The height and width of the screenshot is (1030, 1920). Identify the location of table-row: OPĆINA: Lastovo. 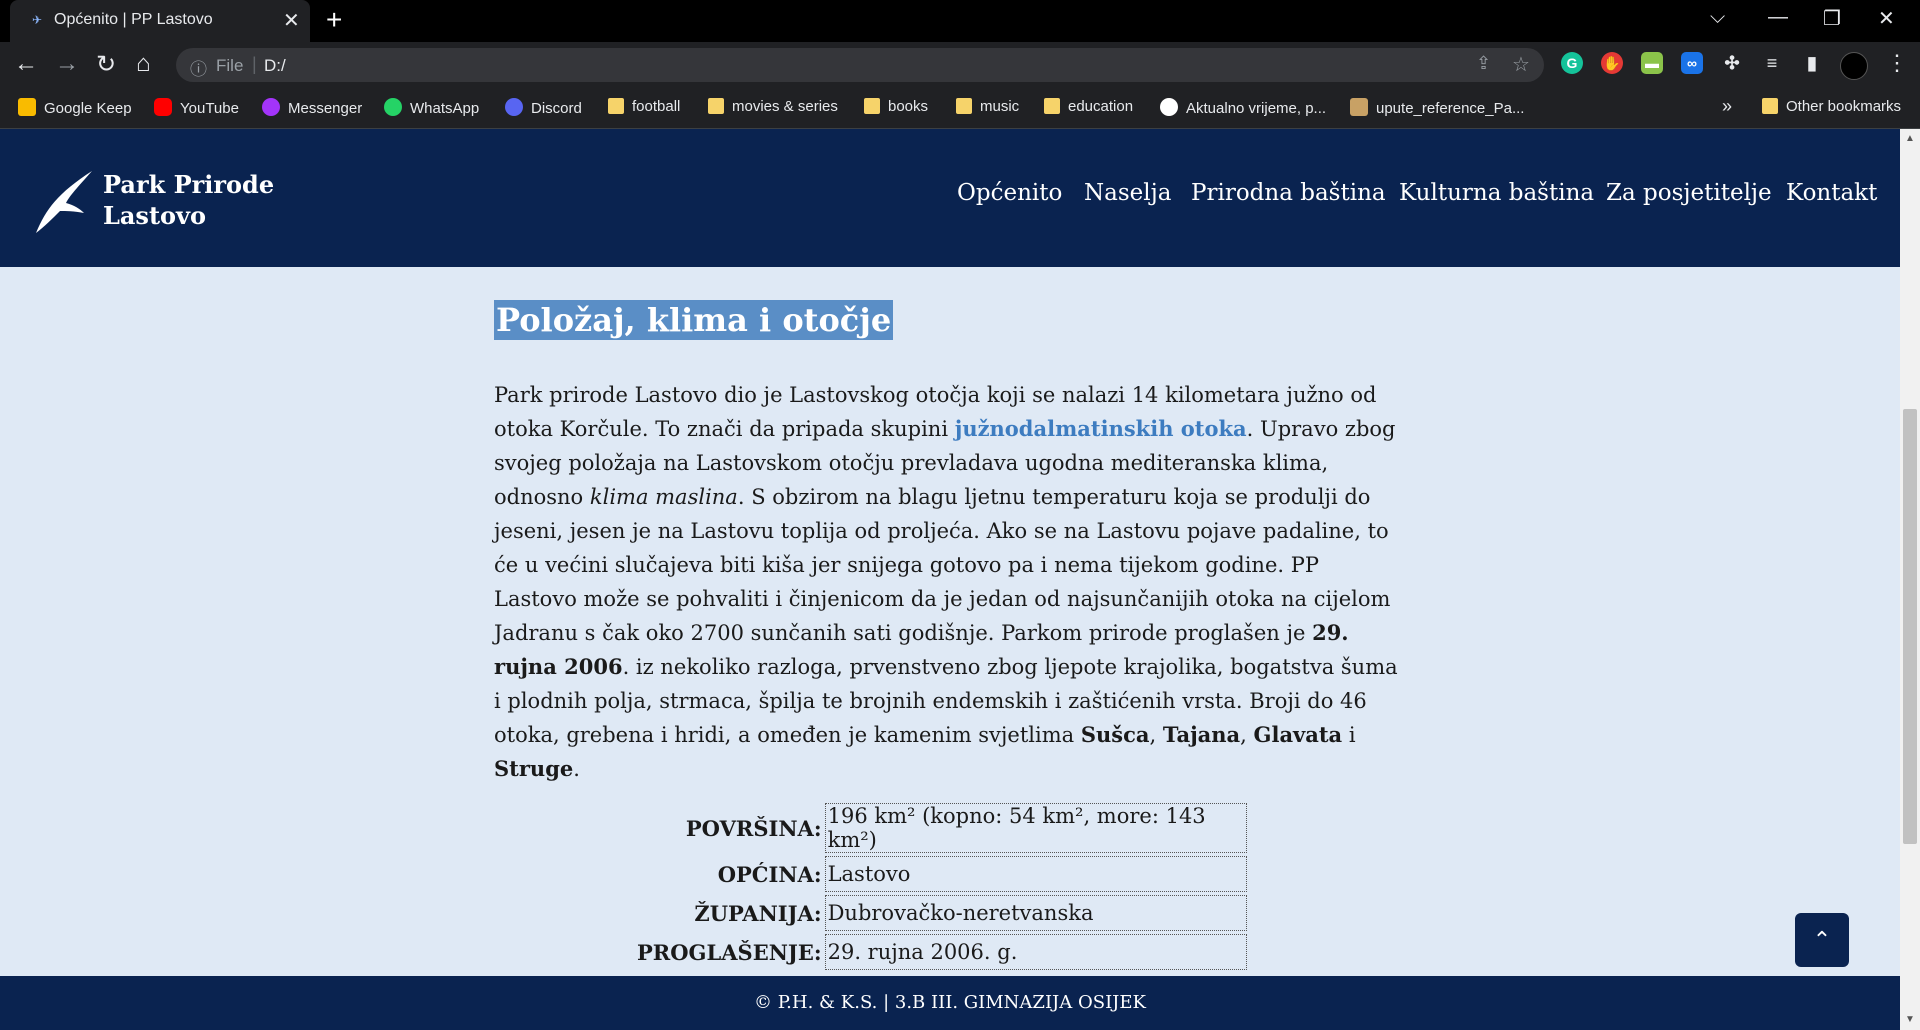
(942, 874).